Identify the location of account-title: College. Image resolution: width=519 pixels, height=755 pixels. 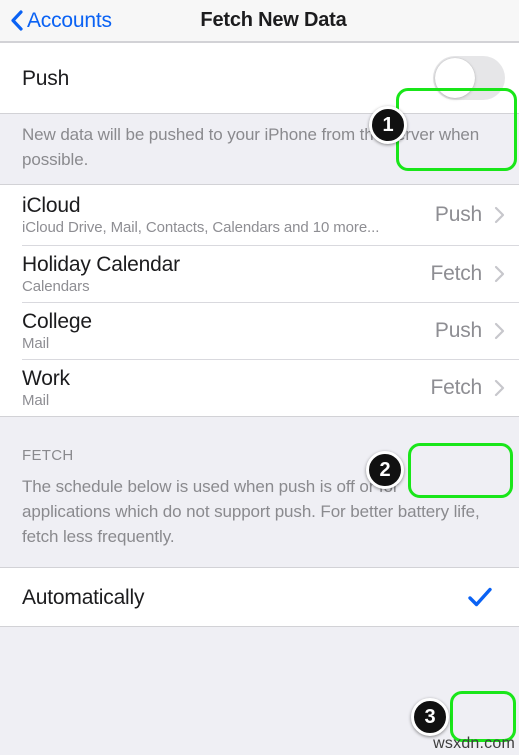
(57, 321).